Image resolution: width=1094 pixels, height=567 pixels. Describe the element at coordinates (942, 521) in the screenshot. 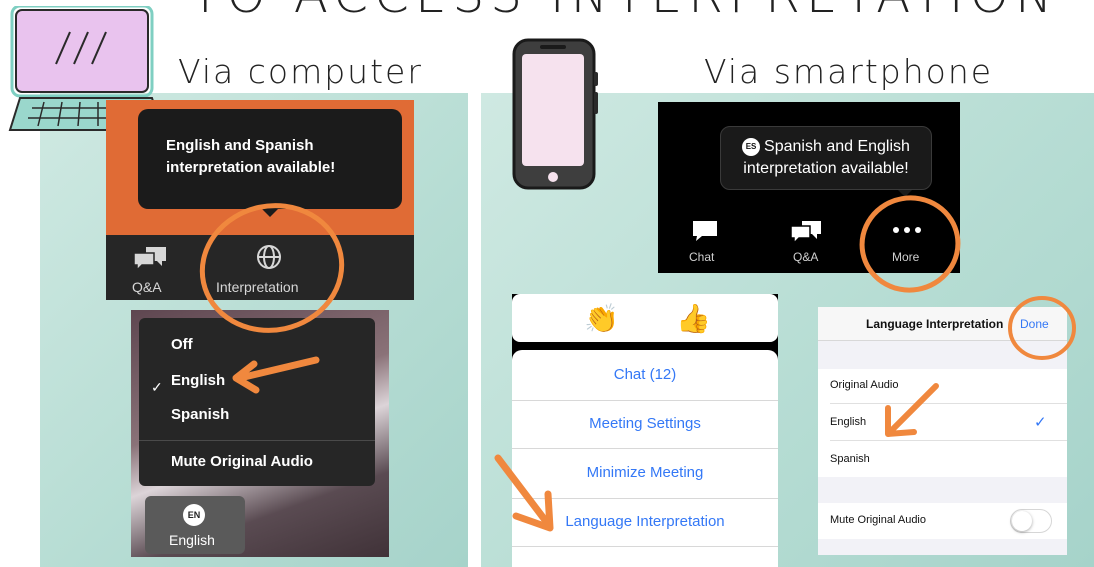

I see `mute-group: Mute Original Audio` at that location.